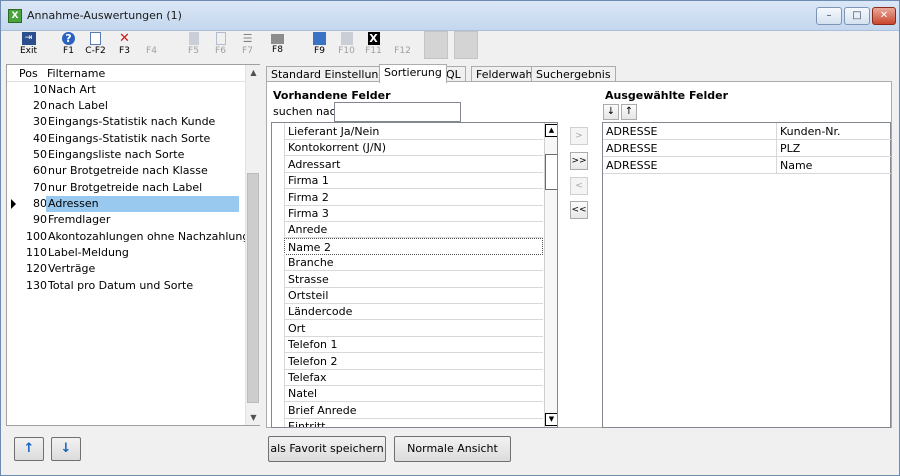  I want to click on field-item: Brief Anrede, so click(413, 410).